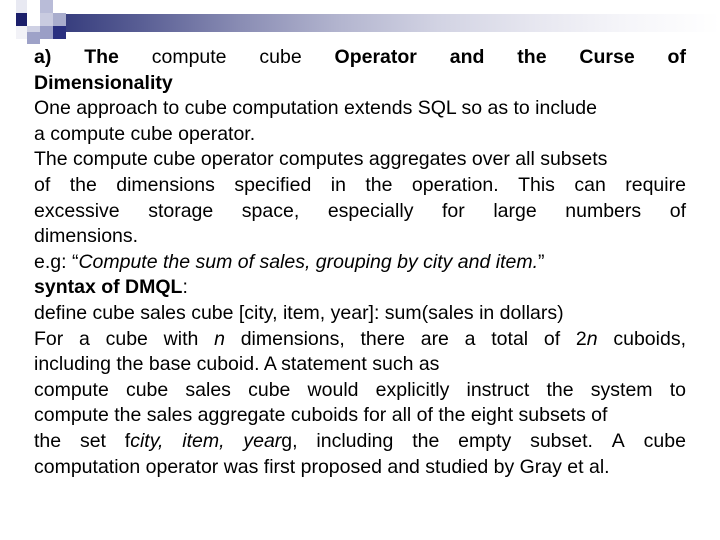 The image size is (720, 540). I want to click on heading-word: cube, so click(280, 57).